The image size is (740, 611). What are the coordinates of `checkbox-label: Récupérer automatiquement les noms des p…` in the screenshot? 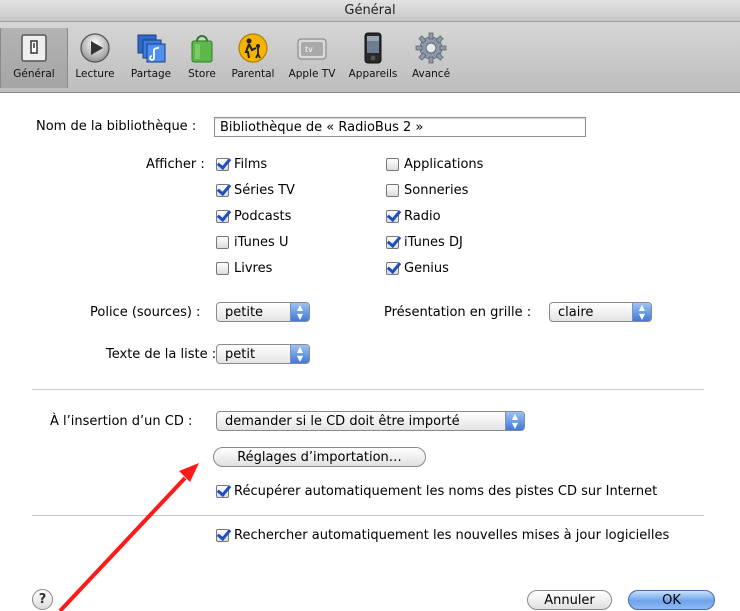 It's located at (446, 491).